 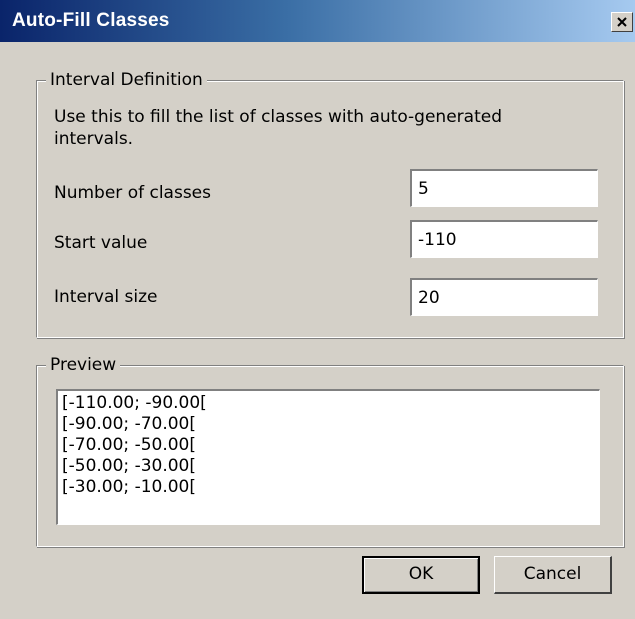 What do you see at coordinates (553, 575) in the screenshot?
I see `cancel-button: Cancel` at bounding box center [553, 575].